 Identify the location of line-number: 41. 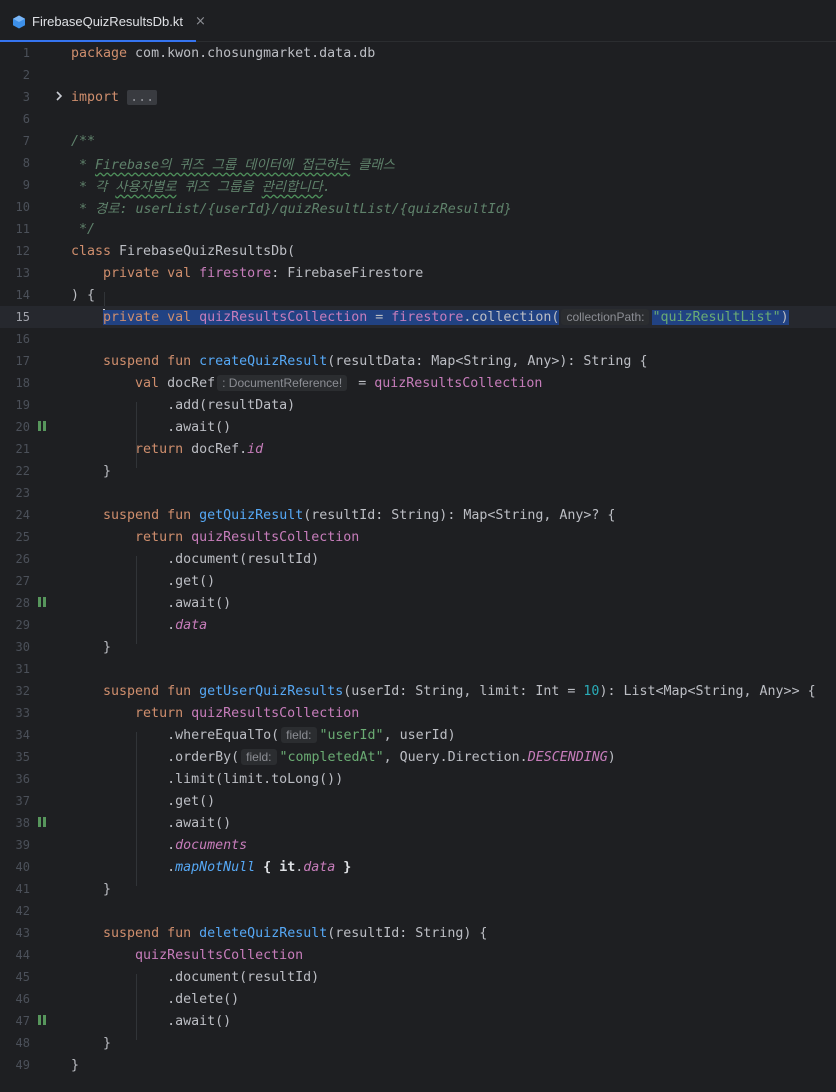
(22, 889).